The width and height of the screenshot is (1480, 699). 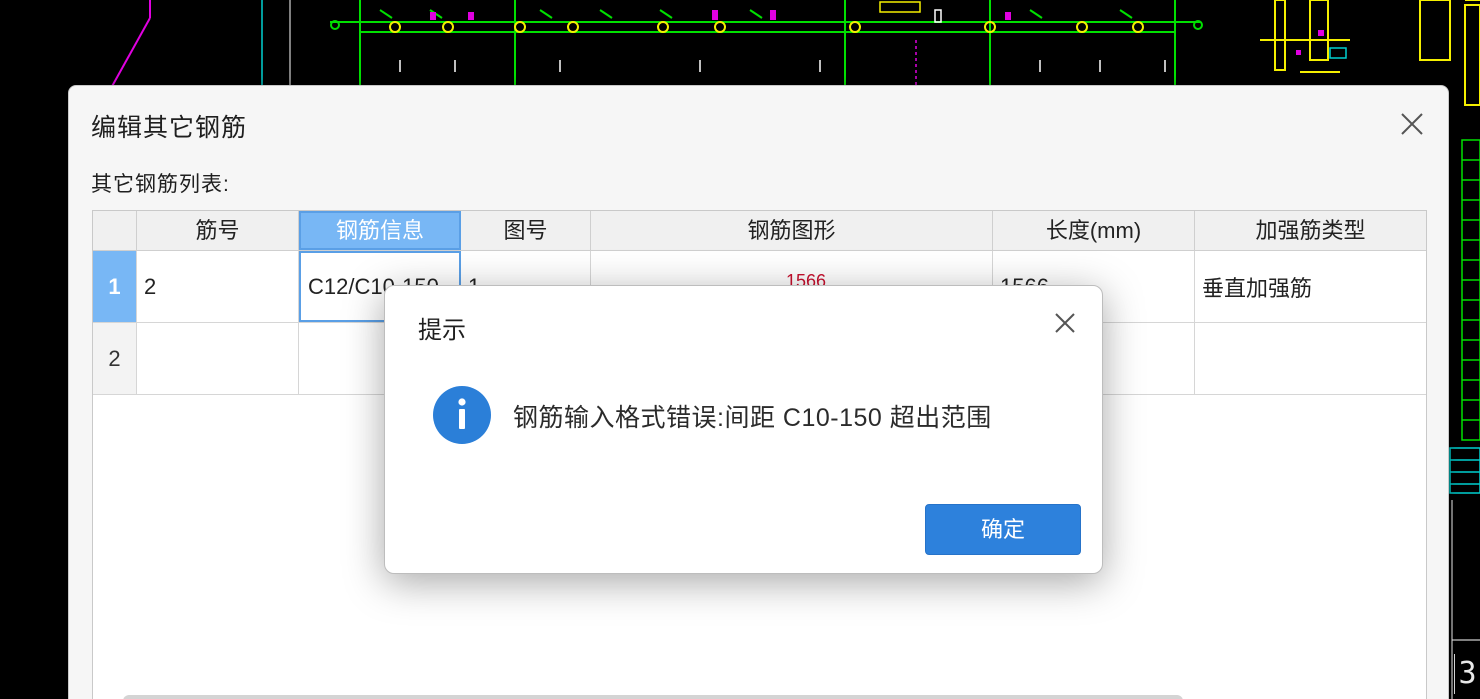 What do you see at coordinates (169, 128) in the screenshot?
I see `dialog-title: 编辑其它钢筋` at bounding box center [169, 128].